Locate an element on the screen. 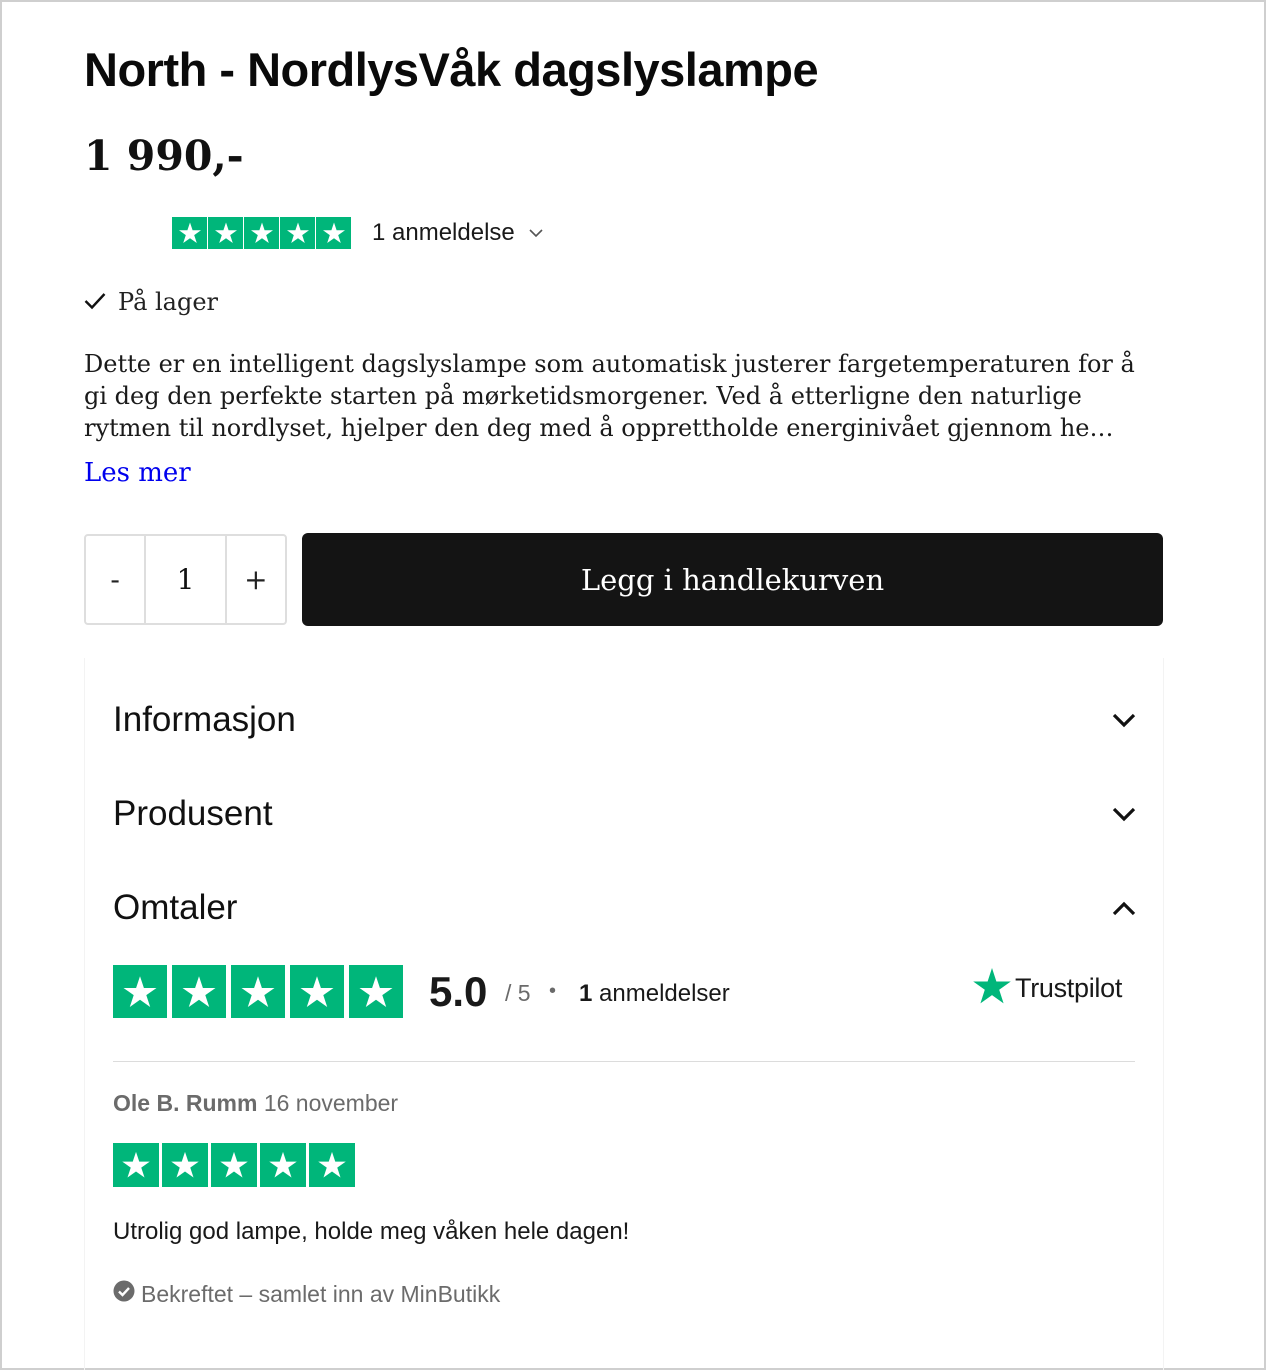 This screenshot has width=1266, height=1370. quantity-stepper: - 1 + is located at coordinates (185, 579).